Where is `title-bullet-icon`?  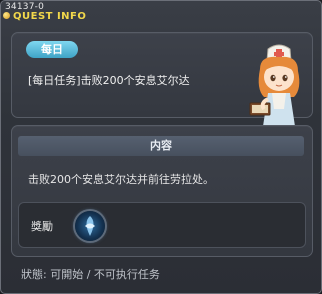 title-bullet-icon is located at coordinates (6, 15).